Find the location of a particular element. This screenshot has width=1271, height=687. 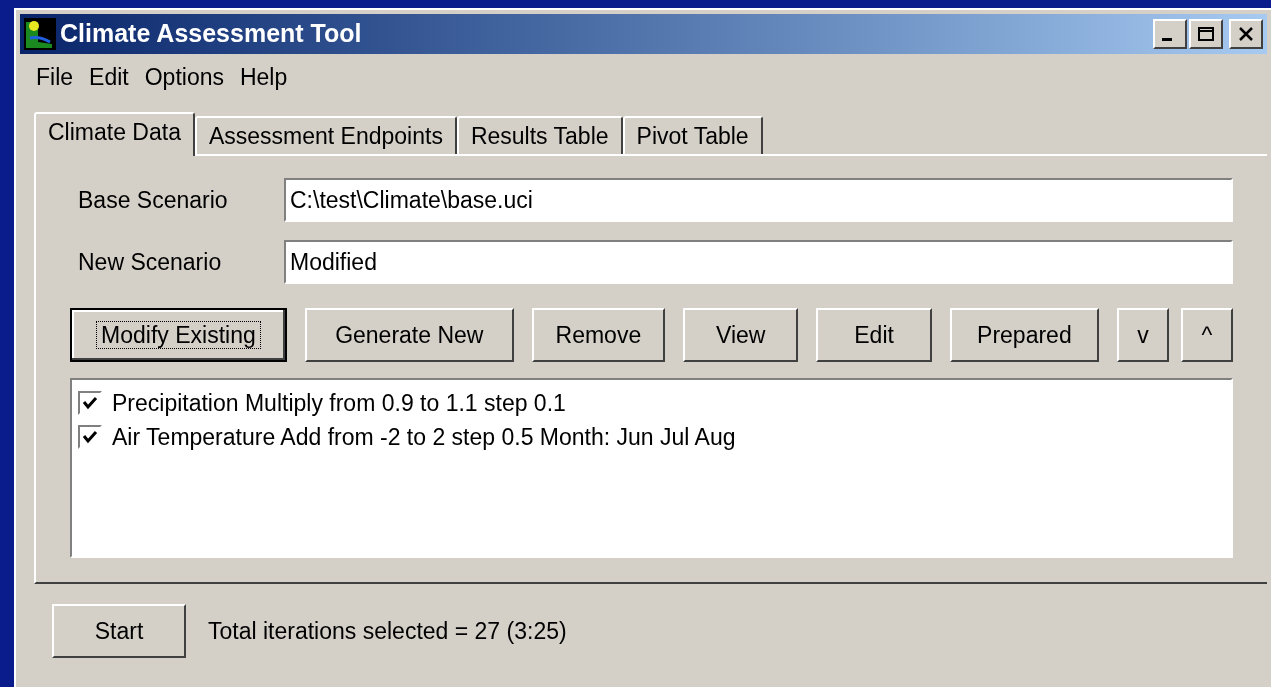

menu-item: Help is located at coordinates (263, 77).